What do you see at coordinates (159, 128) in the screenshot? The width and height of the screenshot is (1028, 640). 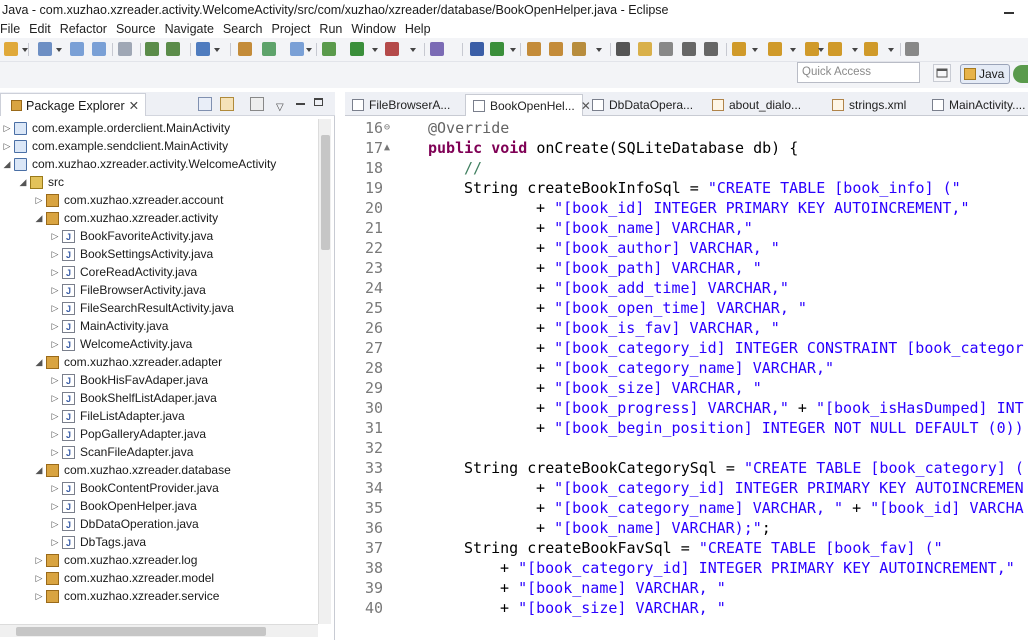 I see `project-item: ▷ com.example.orderclient.MainActivity` at bounding box center [159, 128].